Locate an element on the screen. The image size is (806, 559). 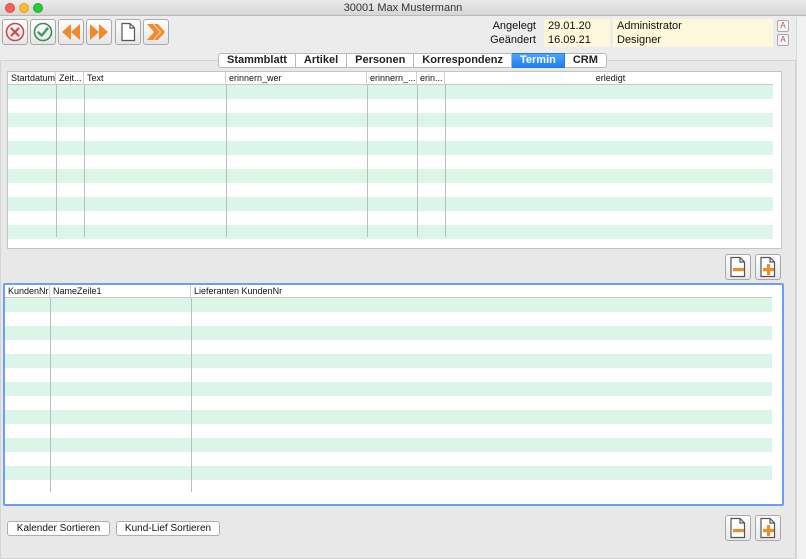
add-customer-button is located at coordinates (768, 528).